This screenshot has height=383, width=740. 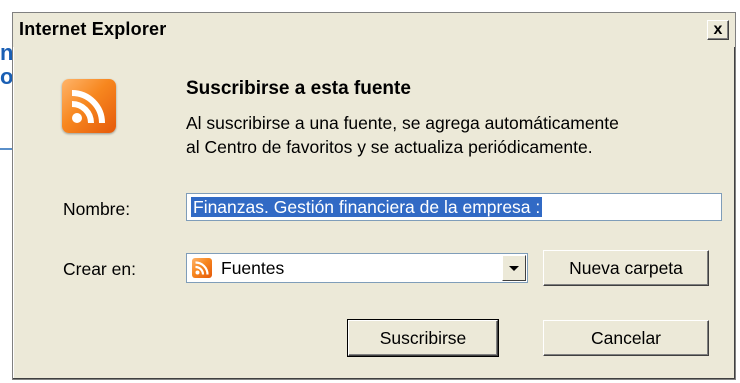 I want to click on subscribe-button: Suscribirse, so click(x=423, y=338).